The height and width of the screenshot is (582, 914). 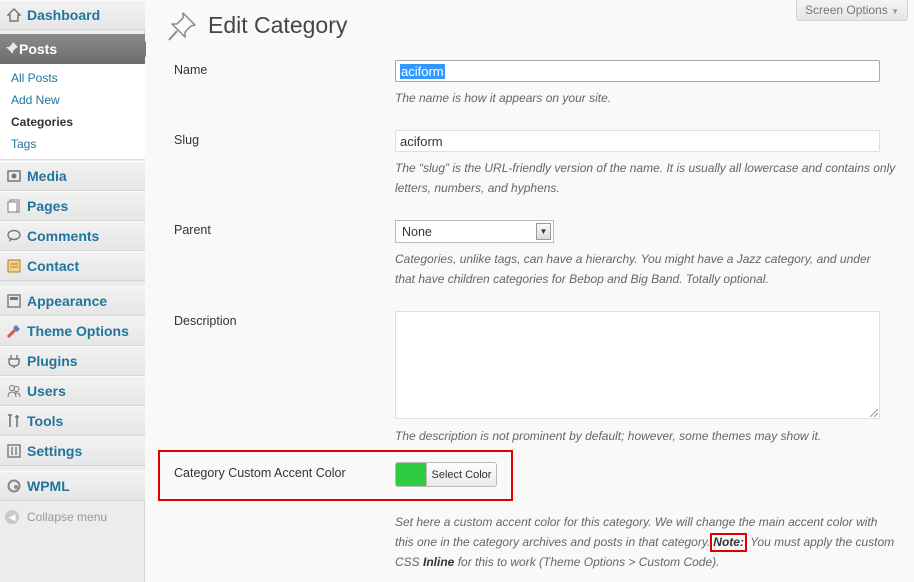 I want to click on pages-icon, so click(x=14, y=206).